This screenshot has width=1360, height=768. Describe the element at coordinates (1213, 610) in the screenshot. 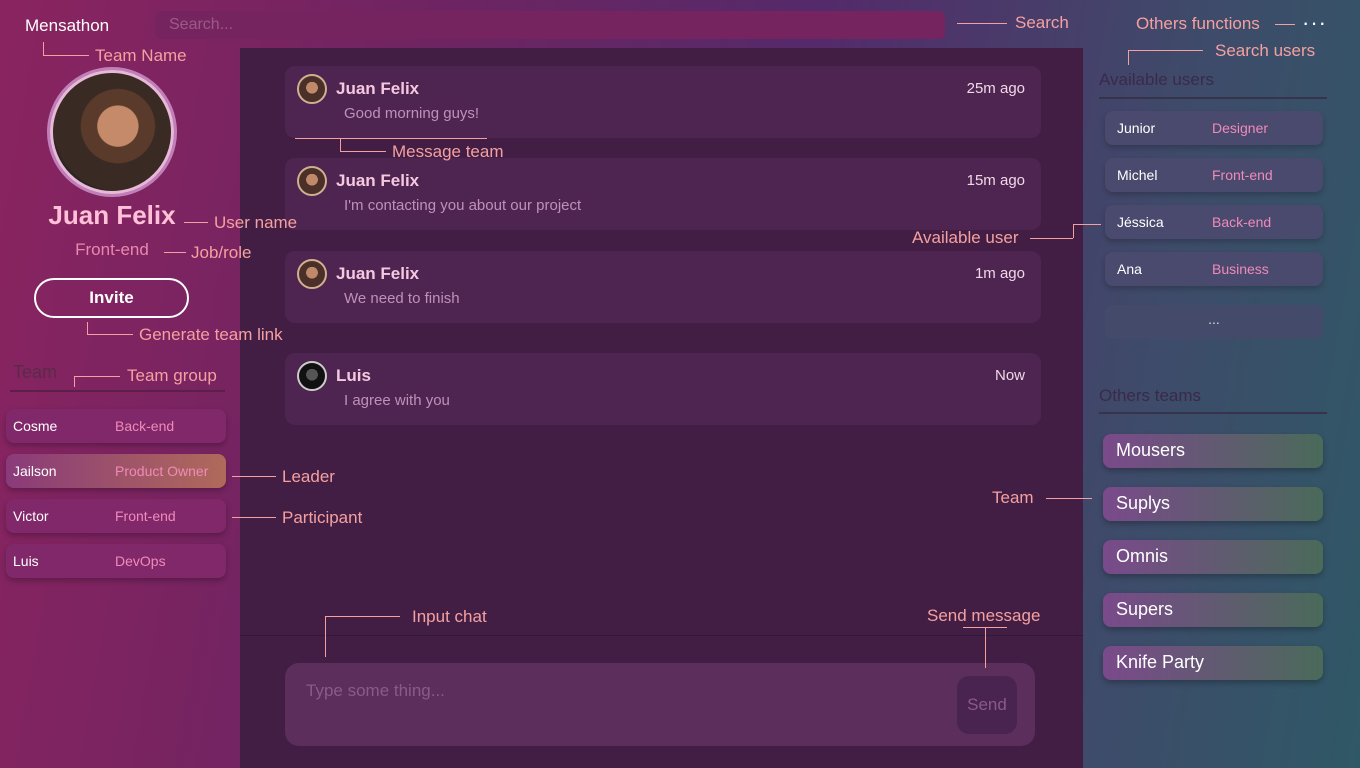

I see `other-team-item: Supers` at that location.